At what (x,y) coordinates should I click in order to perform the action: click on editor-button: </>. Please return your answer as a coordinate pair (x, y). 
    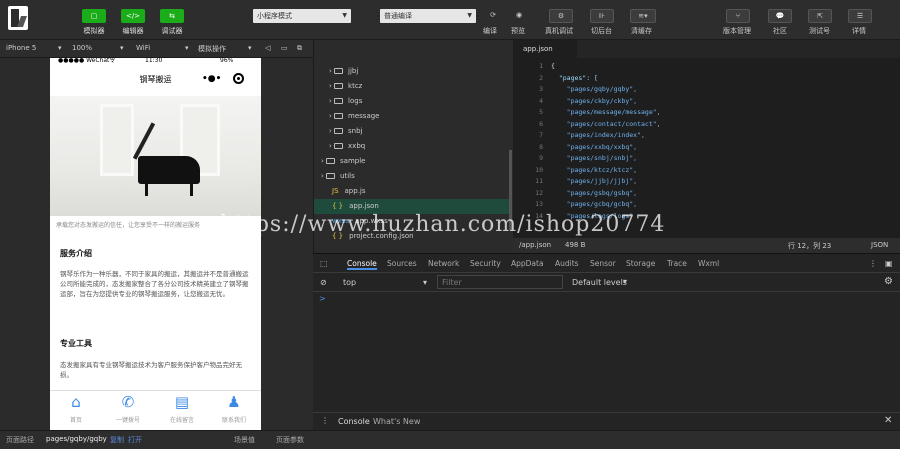
    Looking at the image, I should click on (133, 16).